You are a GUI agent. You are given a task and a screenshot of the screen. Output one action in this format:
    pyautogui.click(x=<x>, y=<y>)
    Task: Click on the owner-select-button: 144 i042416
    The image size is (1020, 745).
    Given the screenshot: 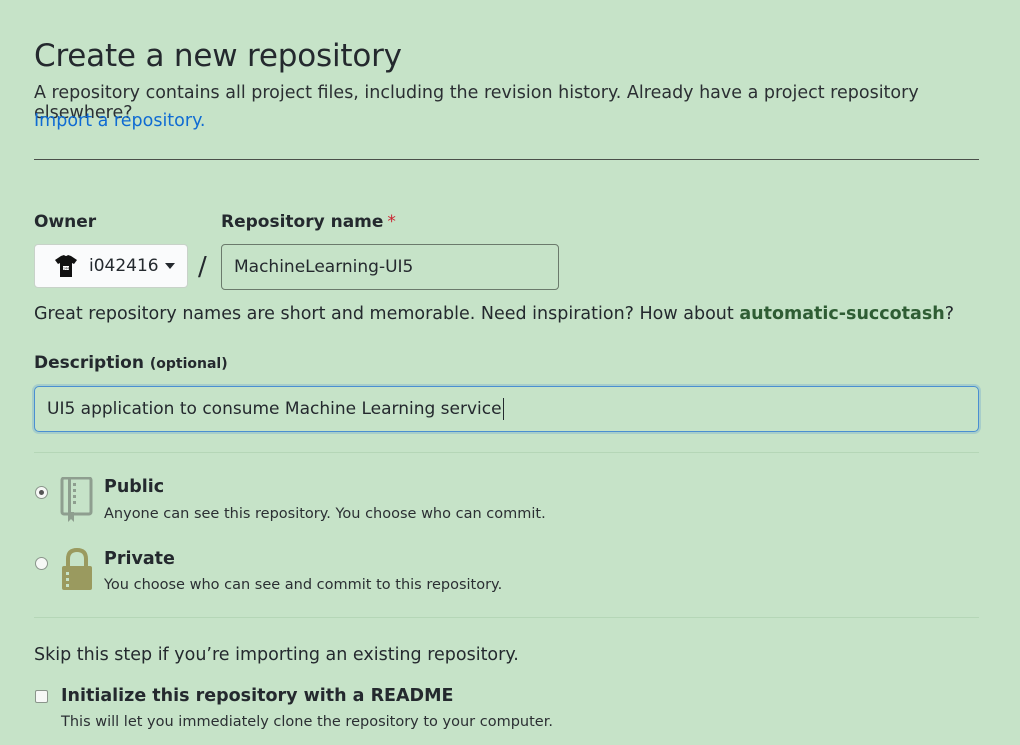 What is the action you would take?
    pyautogui.click(x=111, y=266)
    